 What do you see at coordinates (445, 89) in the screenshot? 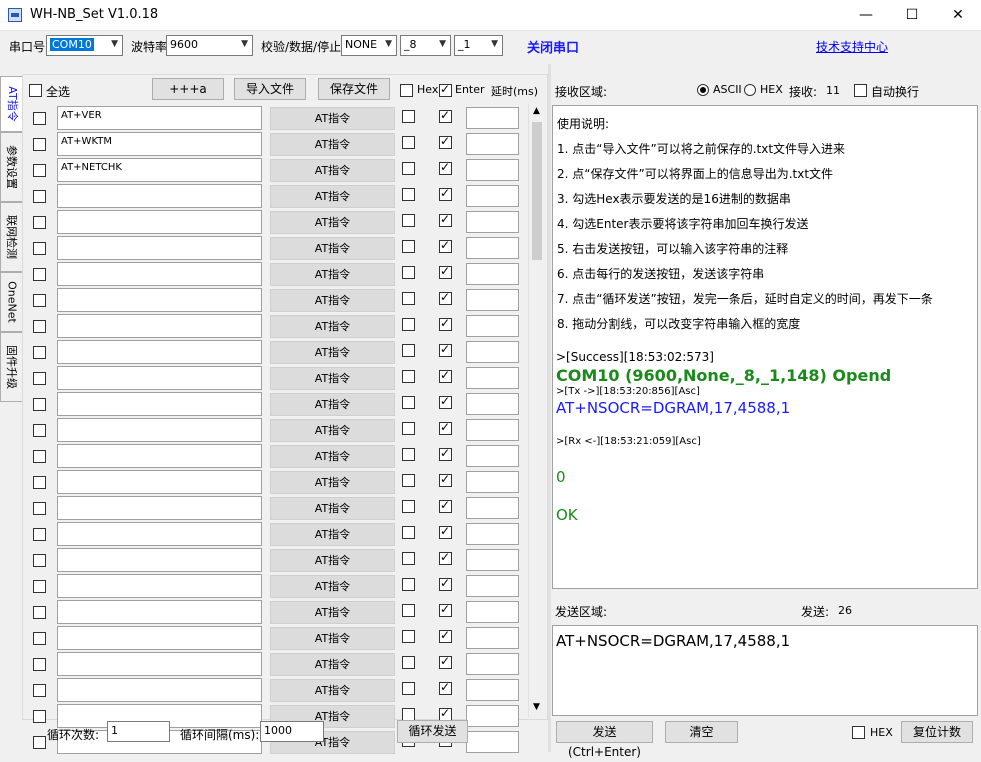
I see `enter-all-checkbox` at bounding box center [445, 89].